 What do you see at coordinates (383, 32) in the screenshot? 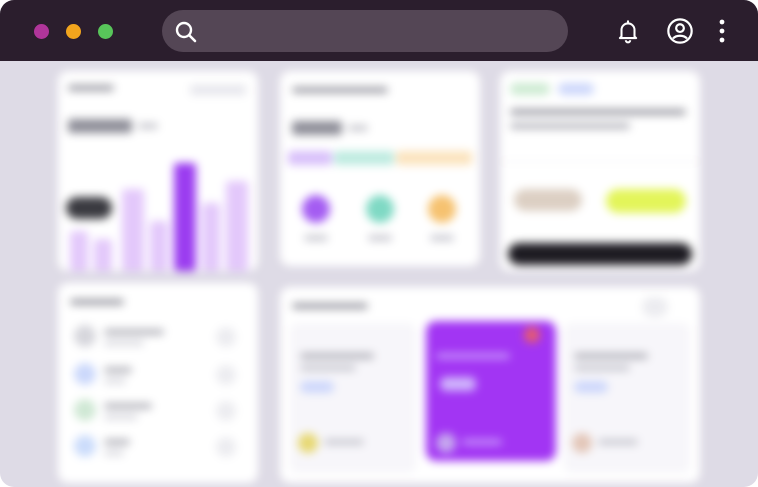
I see `search-input` at bounding box center [383, 32].